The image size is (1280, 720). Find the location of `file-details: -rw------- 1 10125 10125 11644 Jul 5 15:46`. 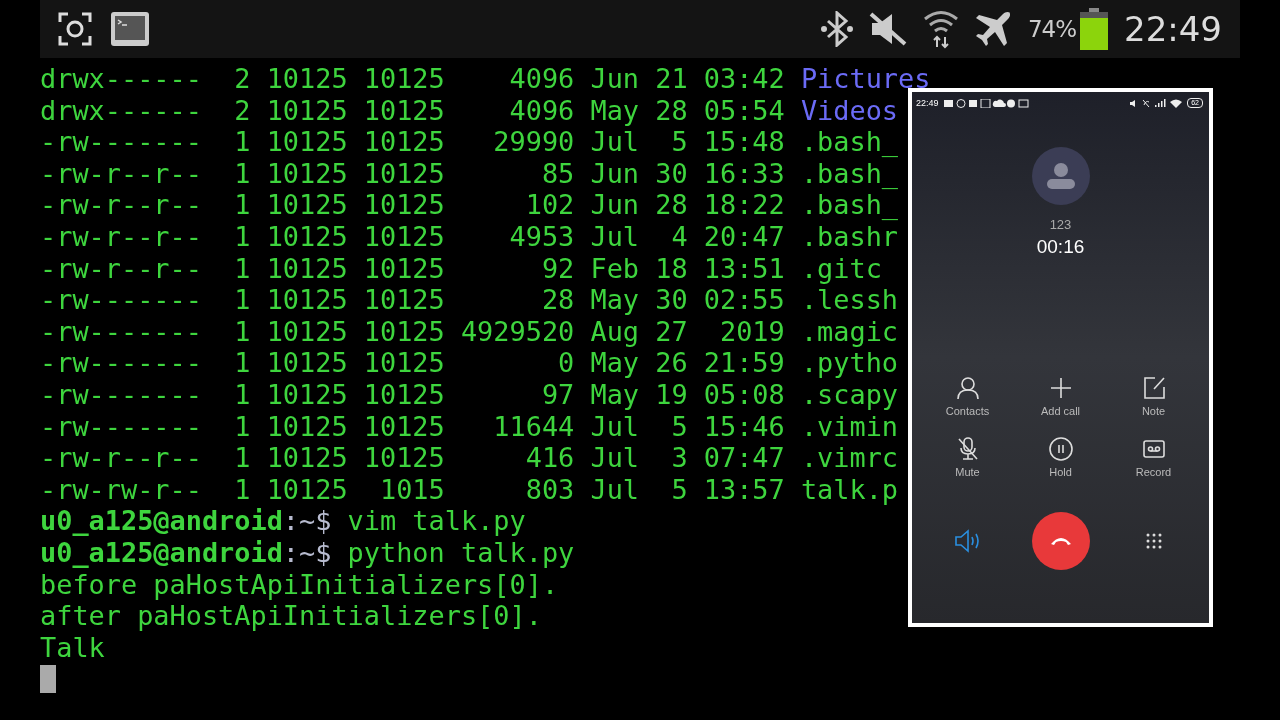

file-details: -rw------- 1 10125 10125 11644 Jul 5 15:46 is located at coordinates (412, 426).